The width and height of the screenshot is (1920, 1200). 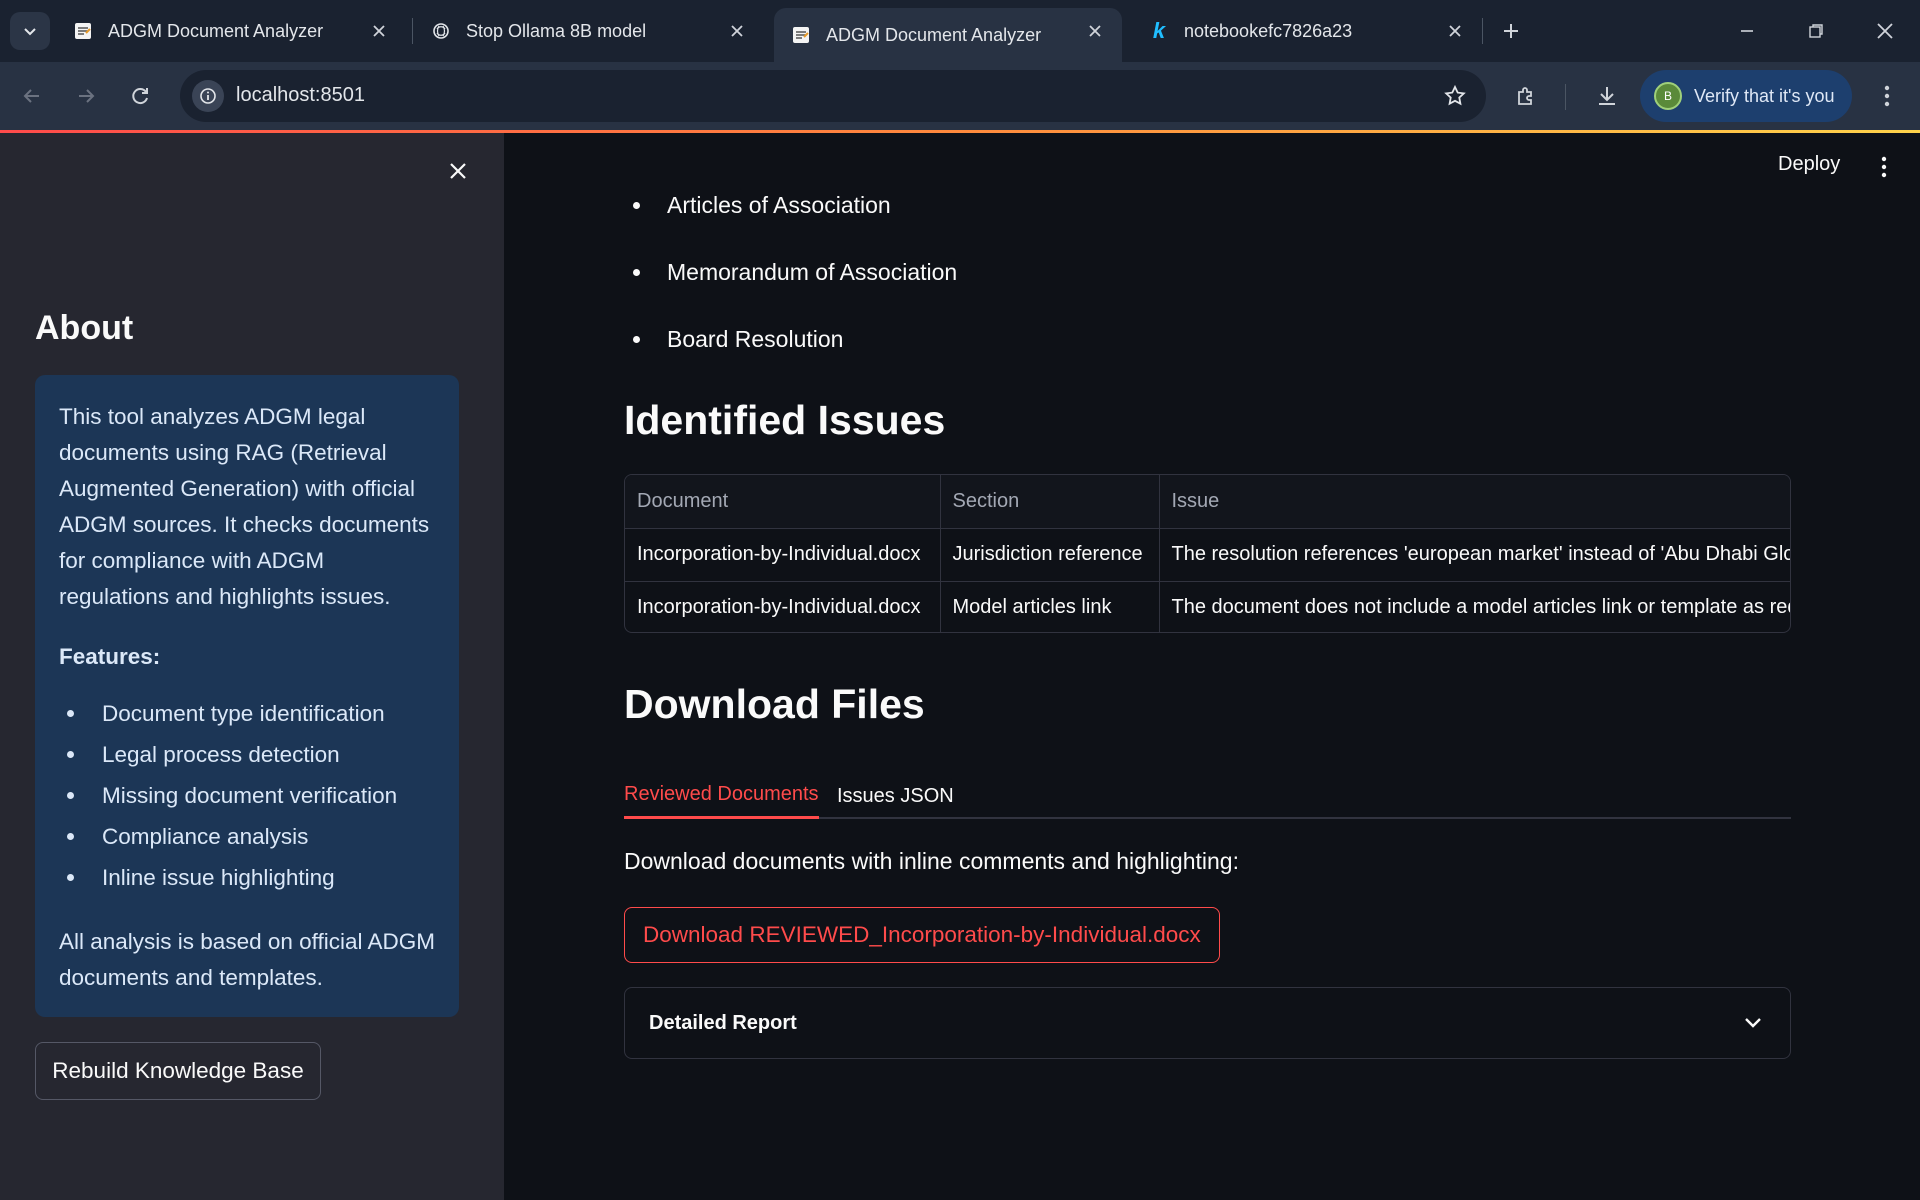 I want to click on arrow-right-icon, so click(x=87, y=96).